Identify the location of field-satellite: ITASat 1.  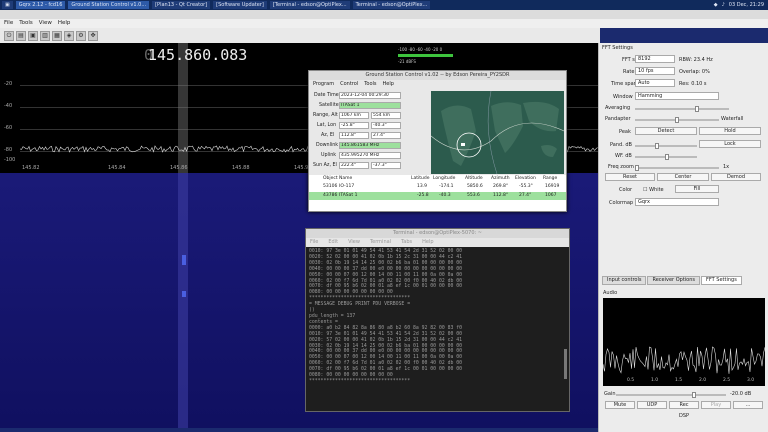
(370, 105).